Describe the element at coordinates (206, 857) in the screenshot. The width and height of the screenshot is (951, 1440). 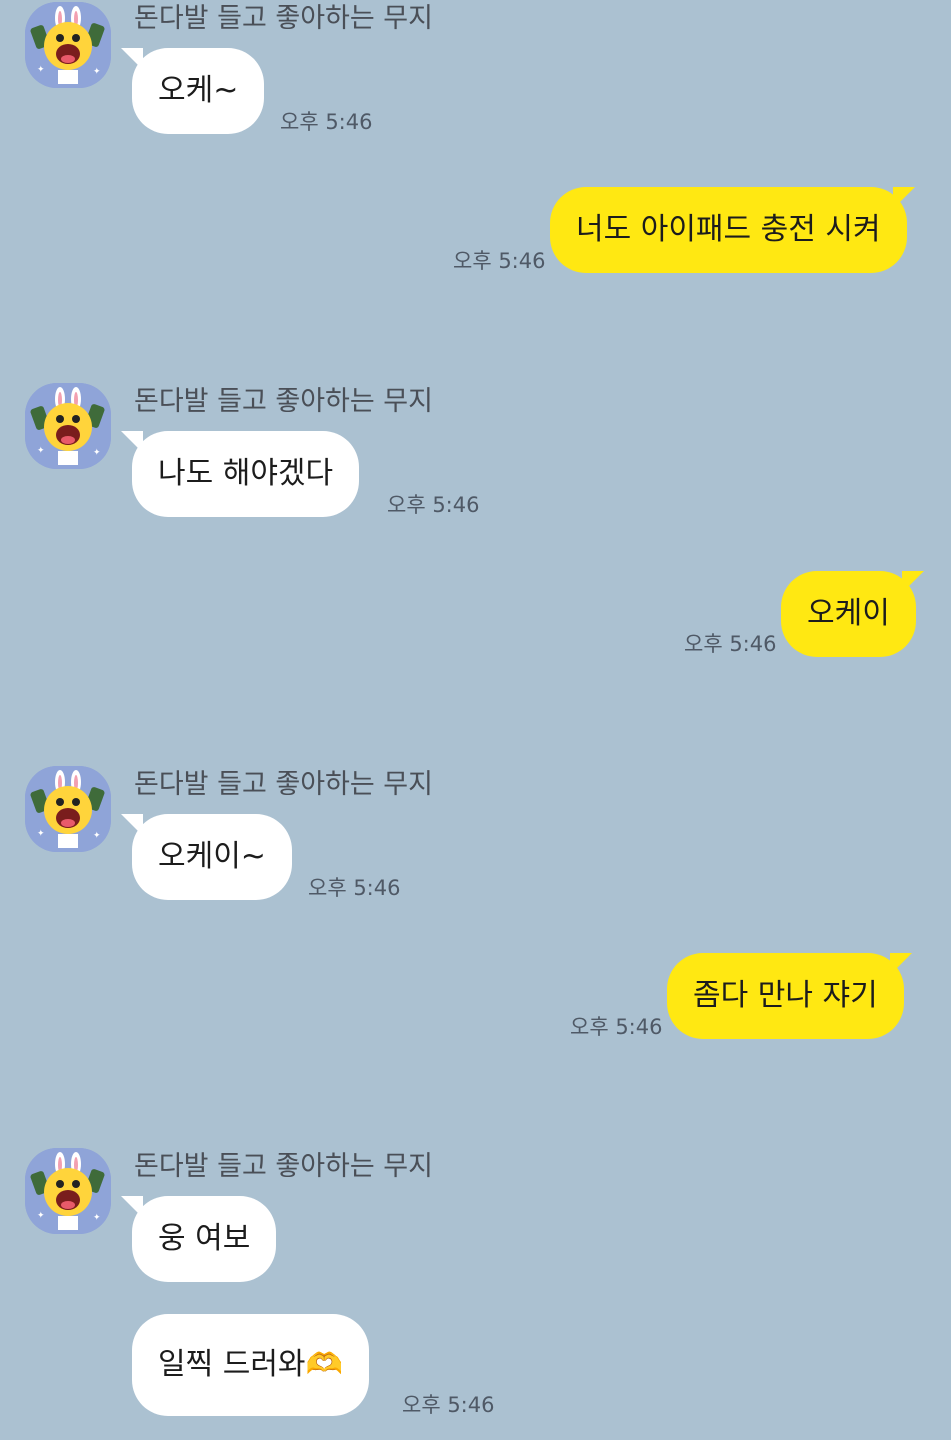
I see `message-bubble-incoming: 오케이~` at that location.